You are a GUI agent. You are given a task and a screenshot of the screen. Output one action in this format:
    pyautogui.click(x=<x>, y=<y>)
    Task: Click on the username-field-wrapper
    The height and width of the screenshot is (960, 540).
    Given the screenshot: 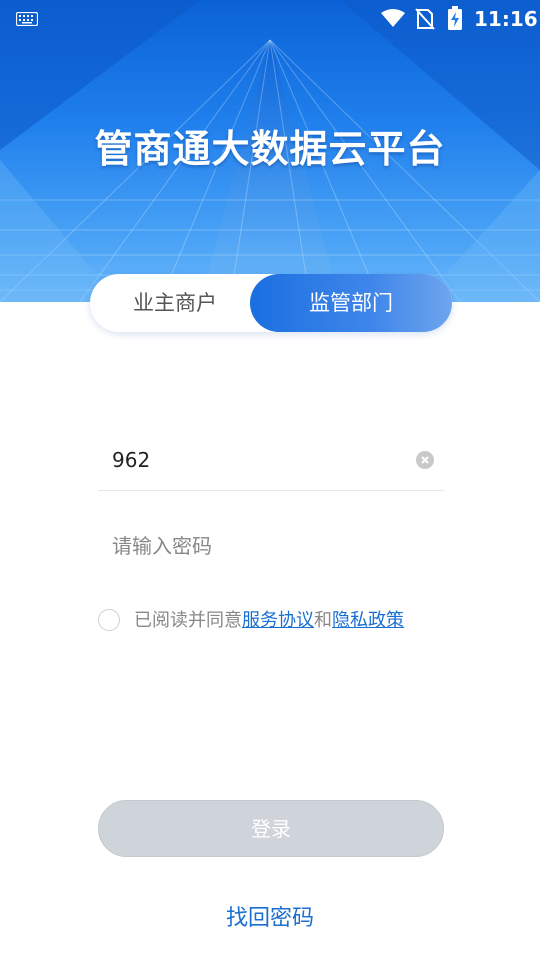 What is the action you would take?
    pyautogui.click(x=271, y=460)
    